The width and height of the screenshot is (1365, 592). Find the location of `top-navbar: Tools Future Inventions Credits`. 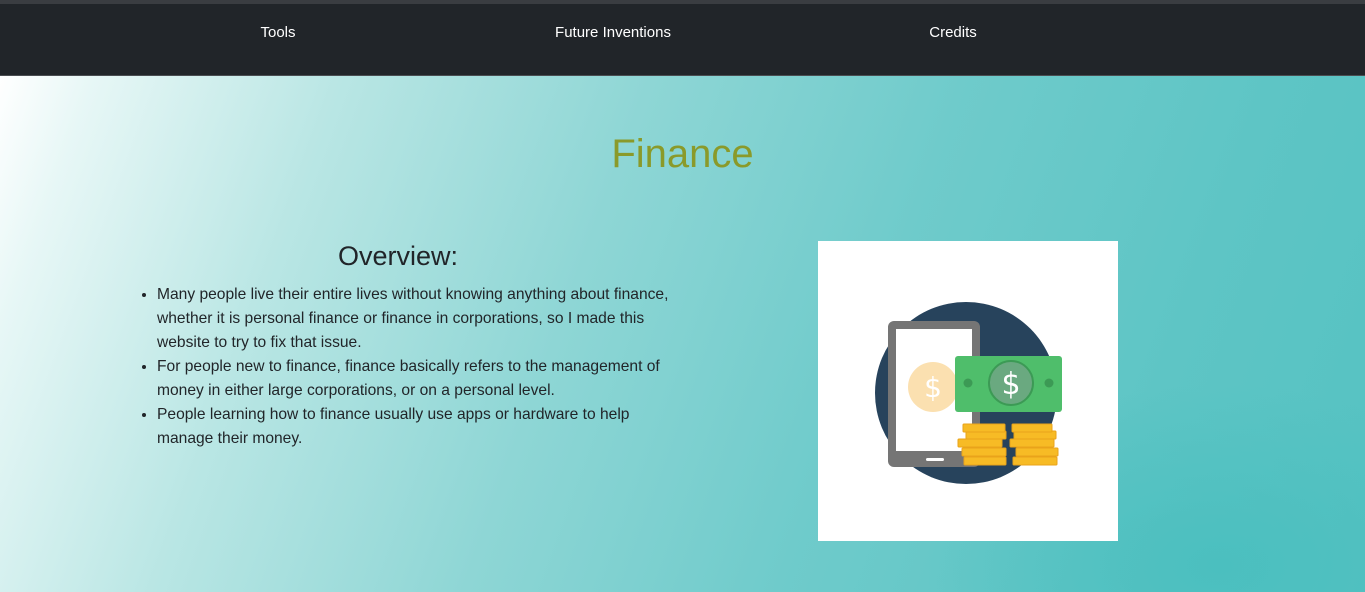

top-navbar: Tools Future Inventions Credits is located at coordinates (682, 38).